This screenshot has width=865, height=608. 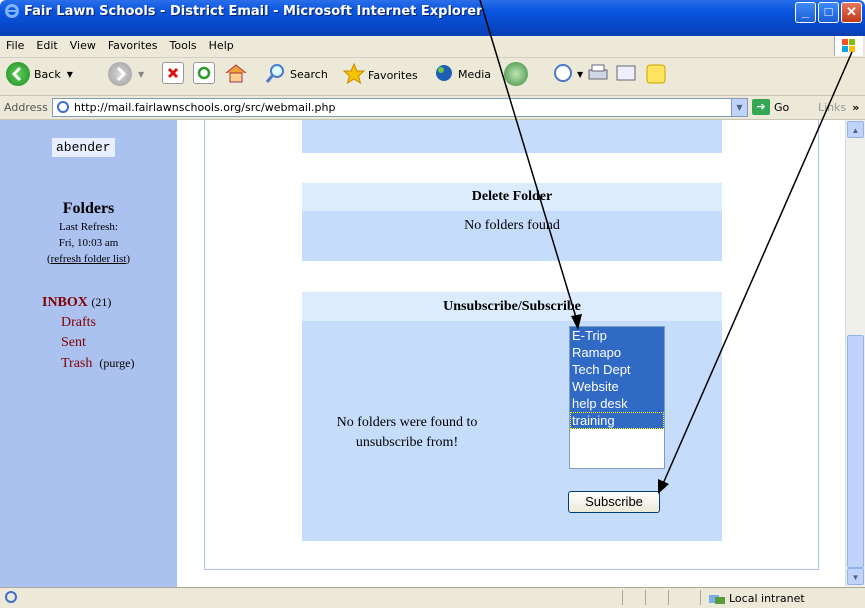 I want to click on menu-favorites: Favorites, so click(x=133, y=45).